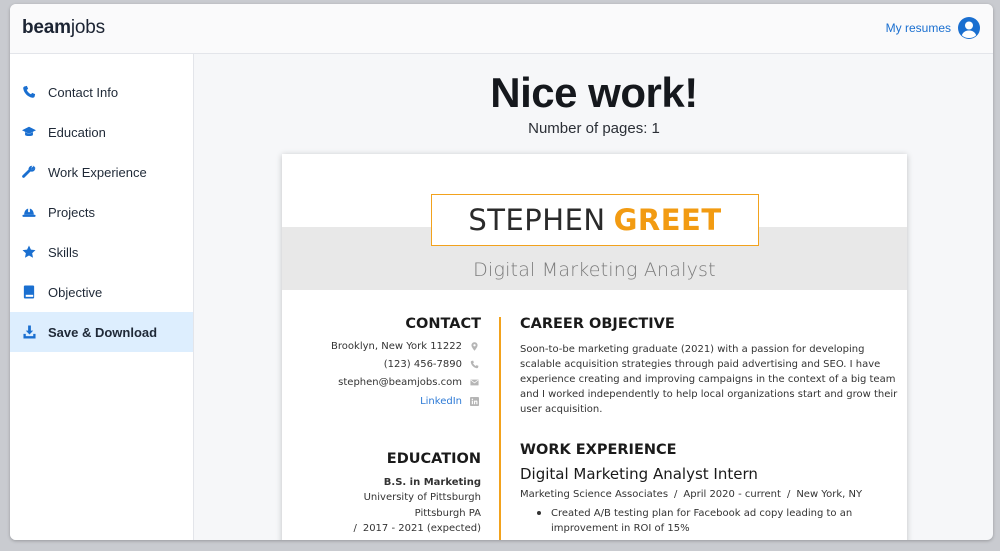  I want to click on job-title: Digital Marketing Analyst Intern, so click(639, 474).